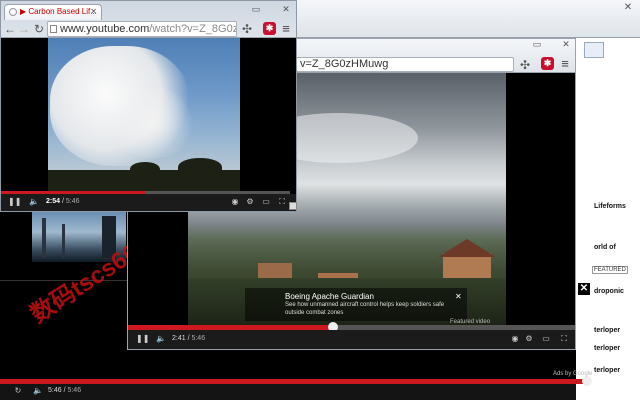 This screenshot has height=400, width=640. I want to click on front-window-min-icon: ▭, so click(256, 9).